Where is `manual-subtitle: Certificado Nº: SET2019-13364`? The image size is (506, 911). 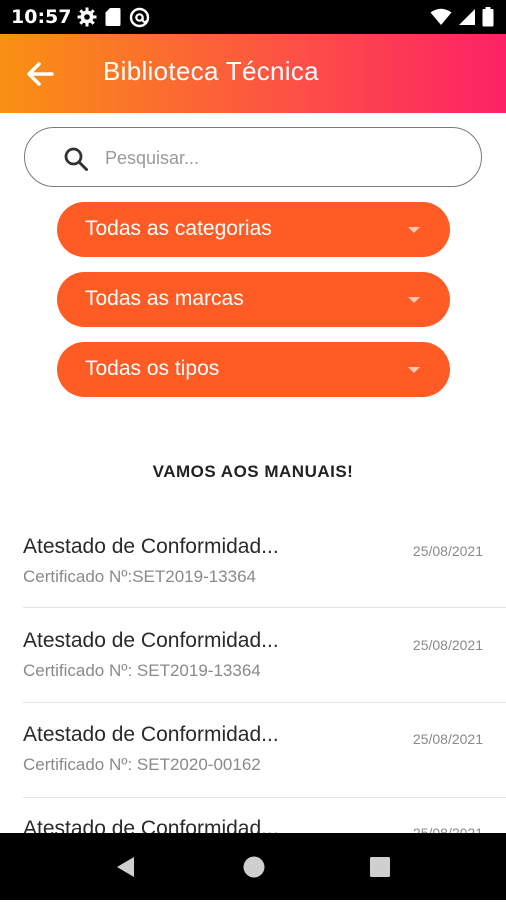
manual-subtitle: Certificado Nº: SET2019-13364 is located at coordinates (142, 670).